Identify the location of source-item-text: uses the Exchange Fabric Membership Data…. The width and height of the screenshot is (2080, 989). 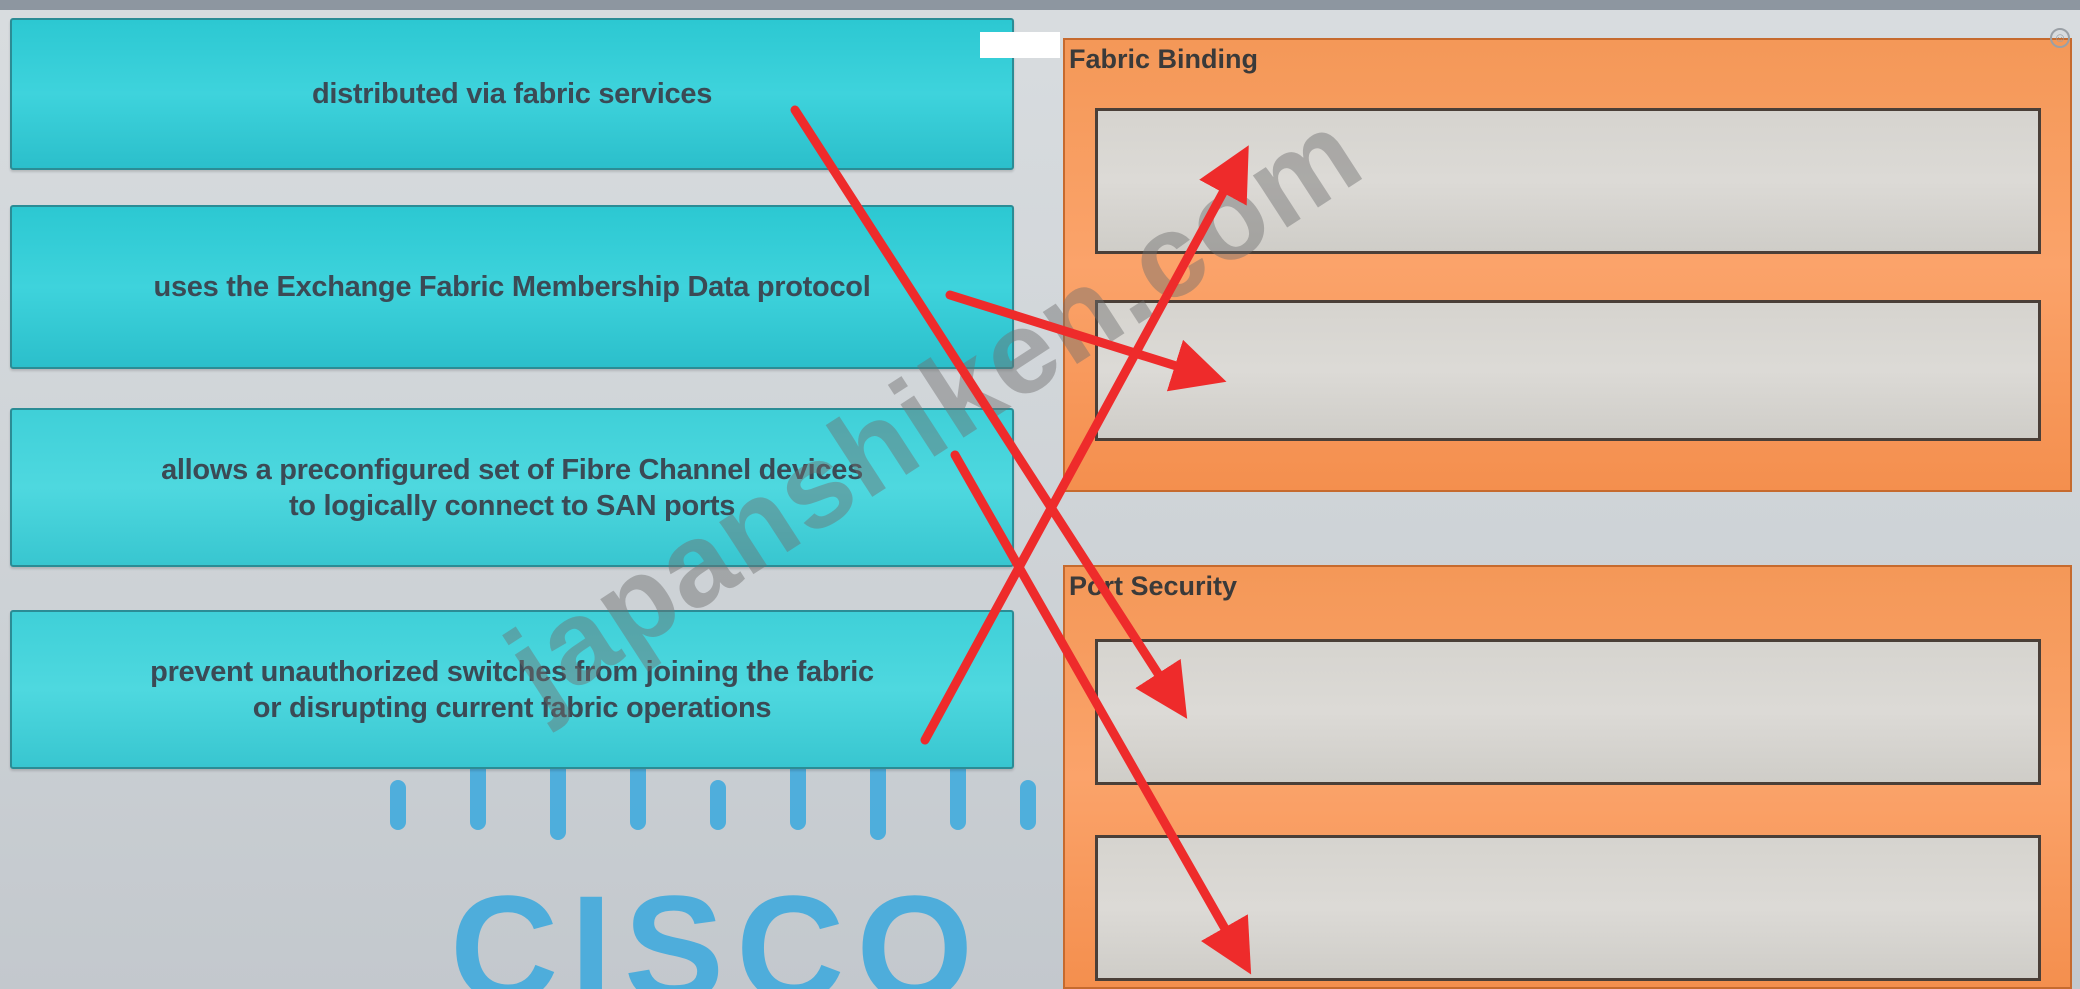
(512, 287).